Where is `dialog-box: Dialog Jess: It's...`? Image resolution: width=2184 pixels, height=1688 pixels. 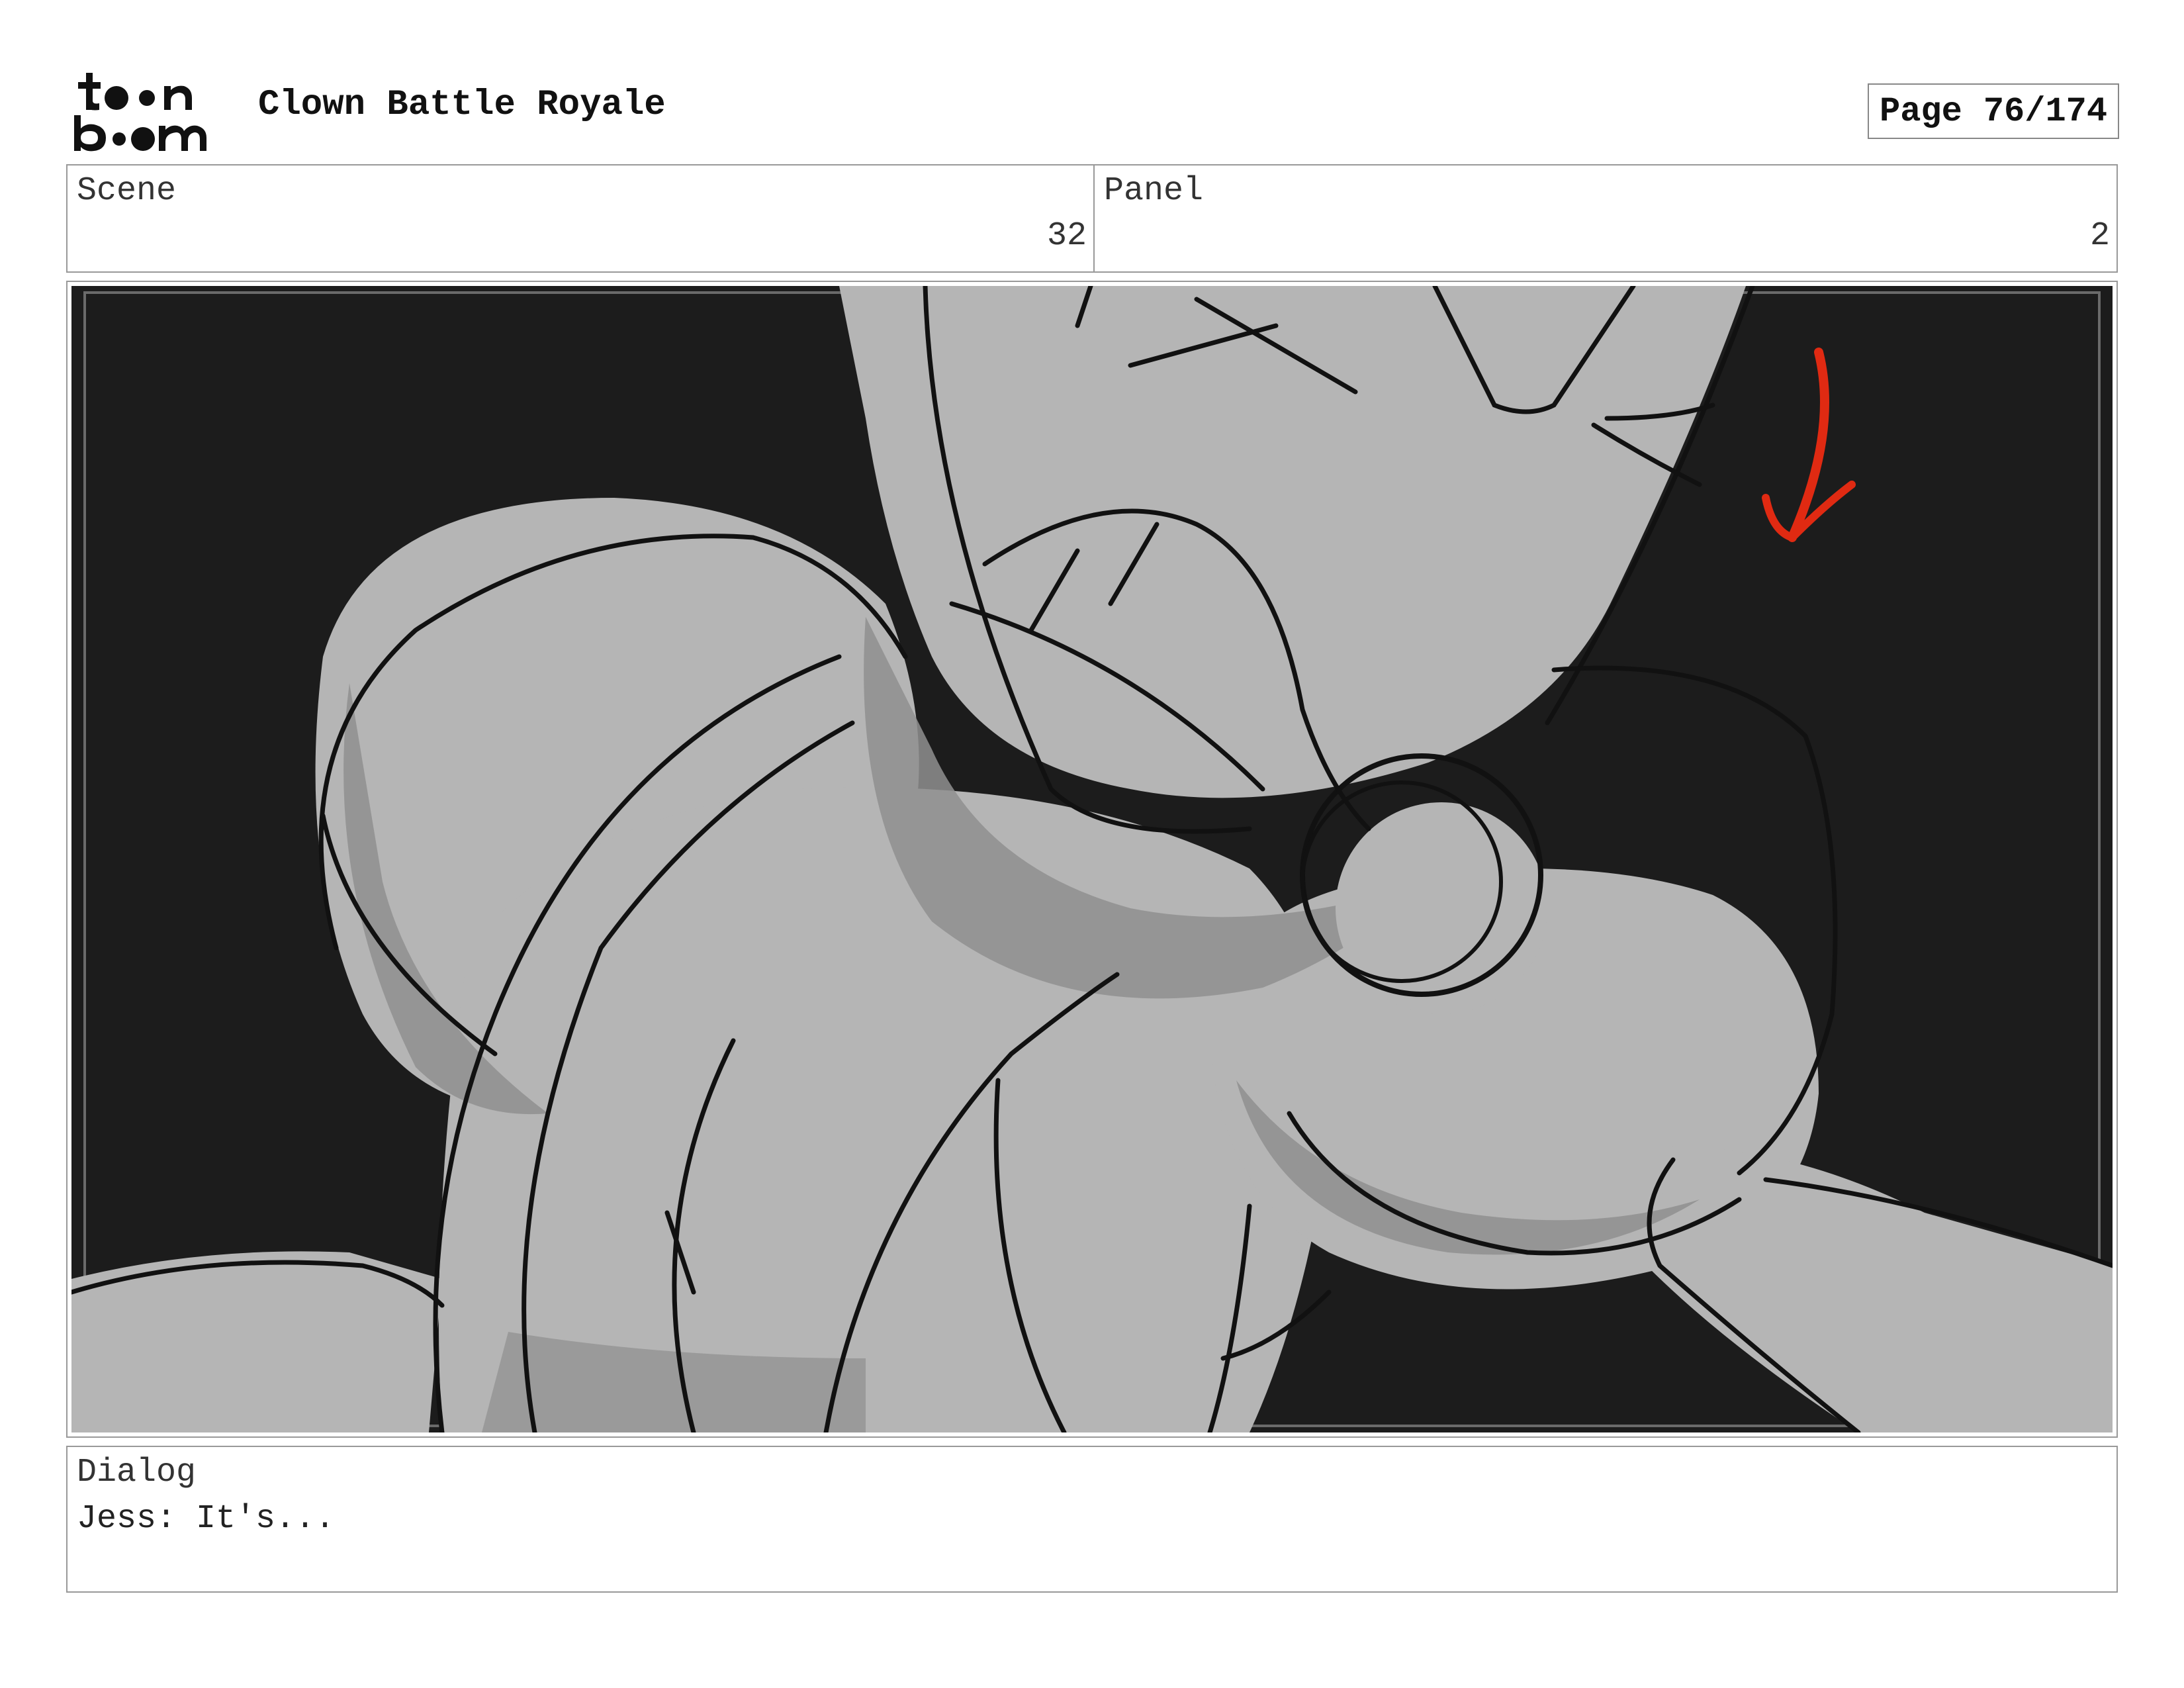 dialog-box: Dialog Jess: It's... is located at coordinates (1092, 1519).